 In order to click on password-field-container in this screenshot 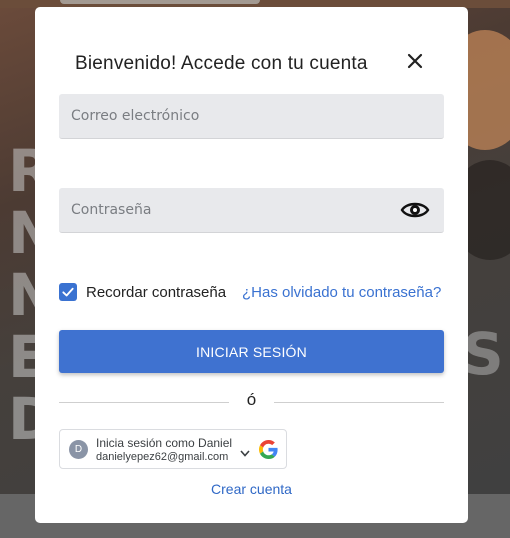, I will do `click(251, 210)`.